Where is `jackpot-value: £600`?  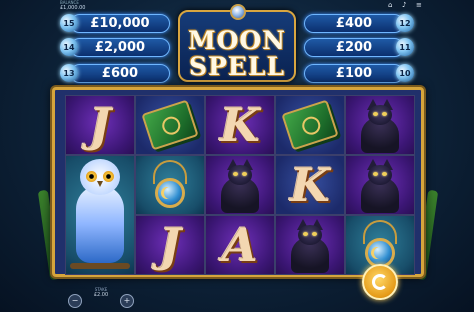
jackpot-value: £600 is located at coordinates (120, 73).